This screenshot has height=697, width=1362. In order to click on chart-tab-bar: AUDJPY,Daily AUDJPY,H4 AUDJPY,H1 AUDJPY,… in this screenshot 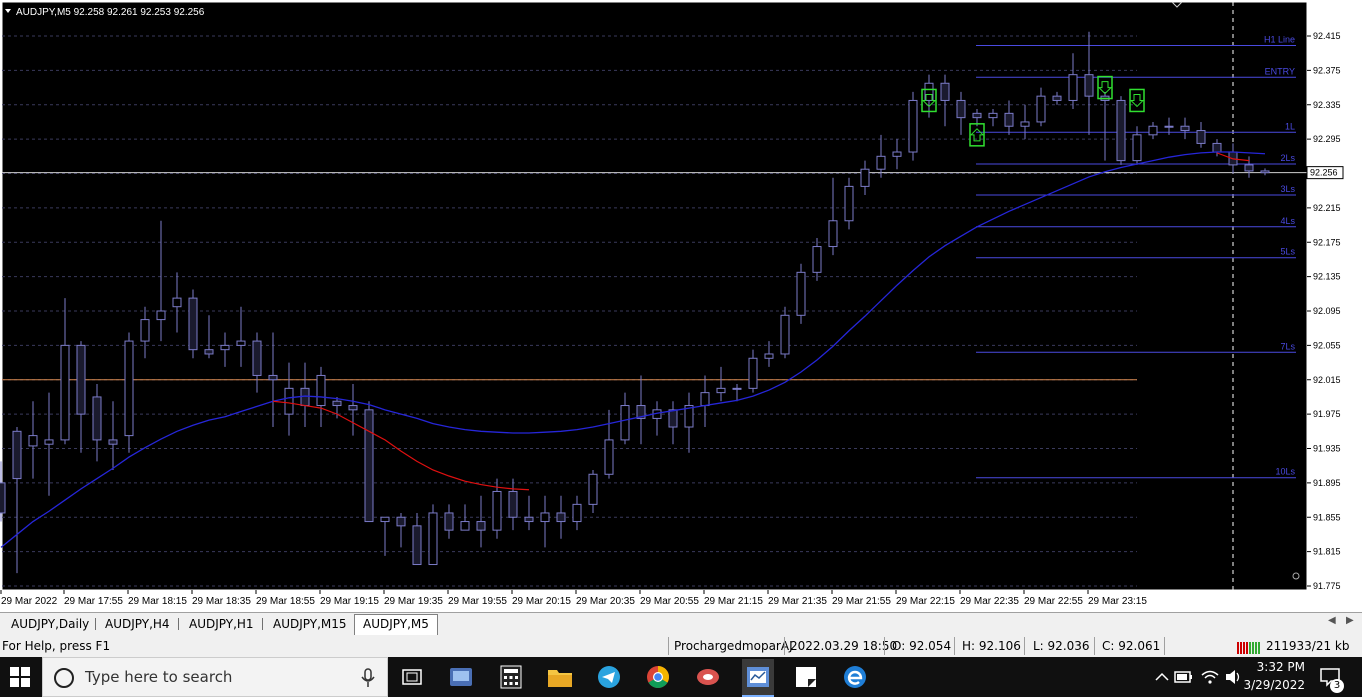, I will do `click(681, 623)`.